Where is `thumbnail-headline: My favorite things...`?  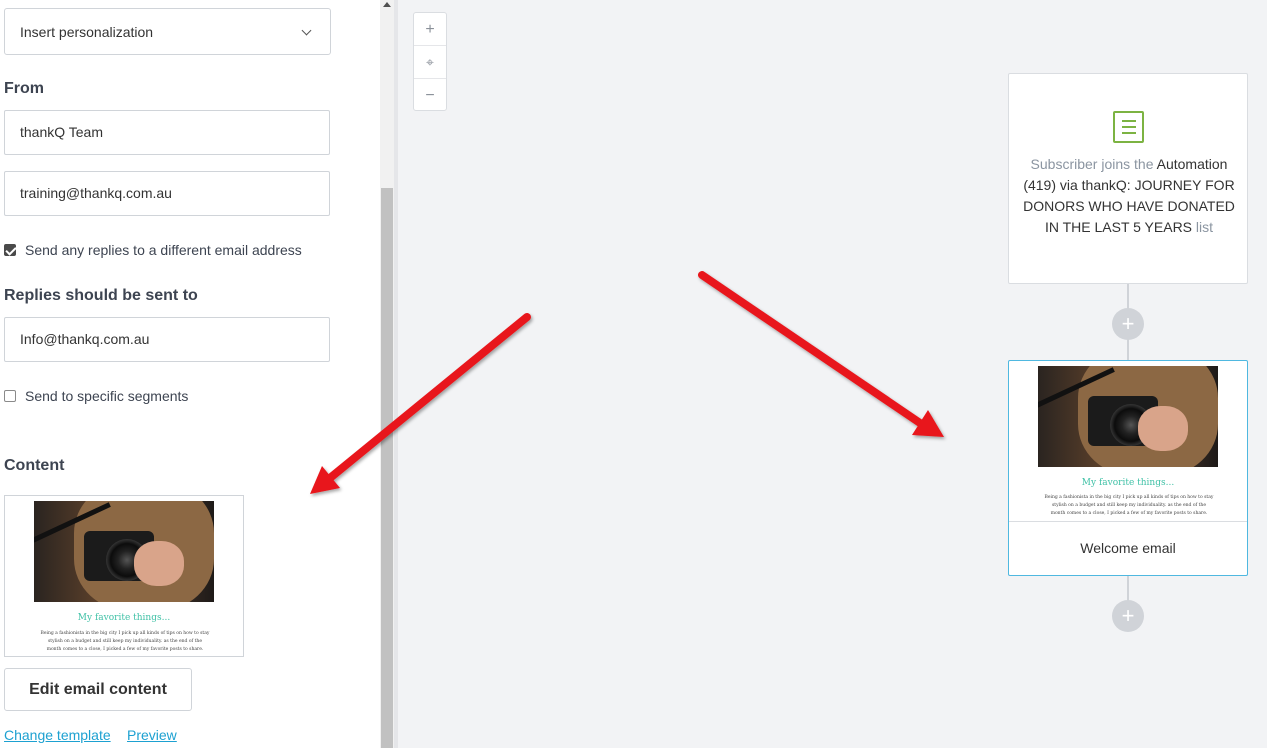 thumbnail-headline: My favorite things... is located at coordinates (124, 618).